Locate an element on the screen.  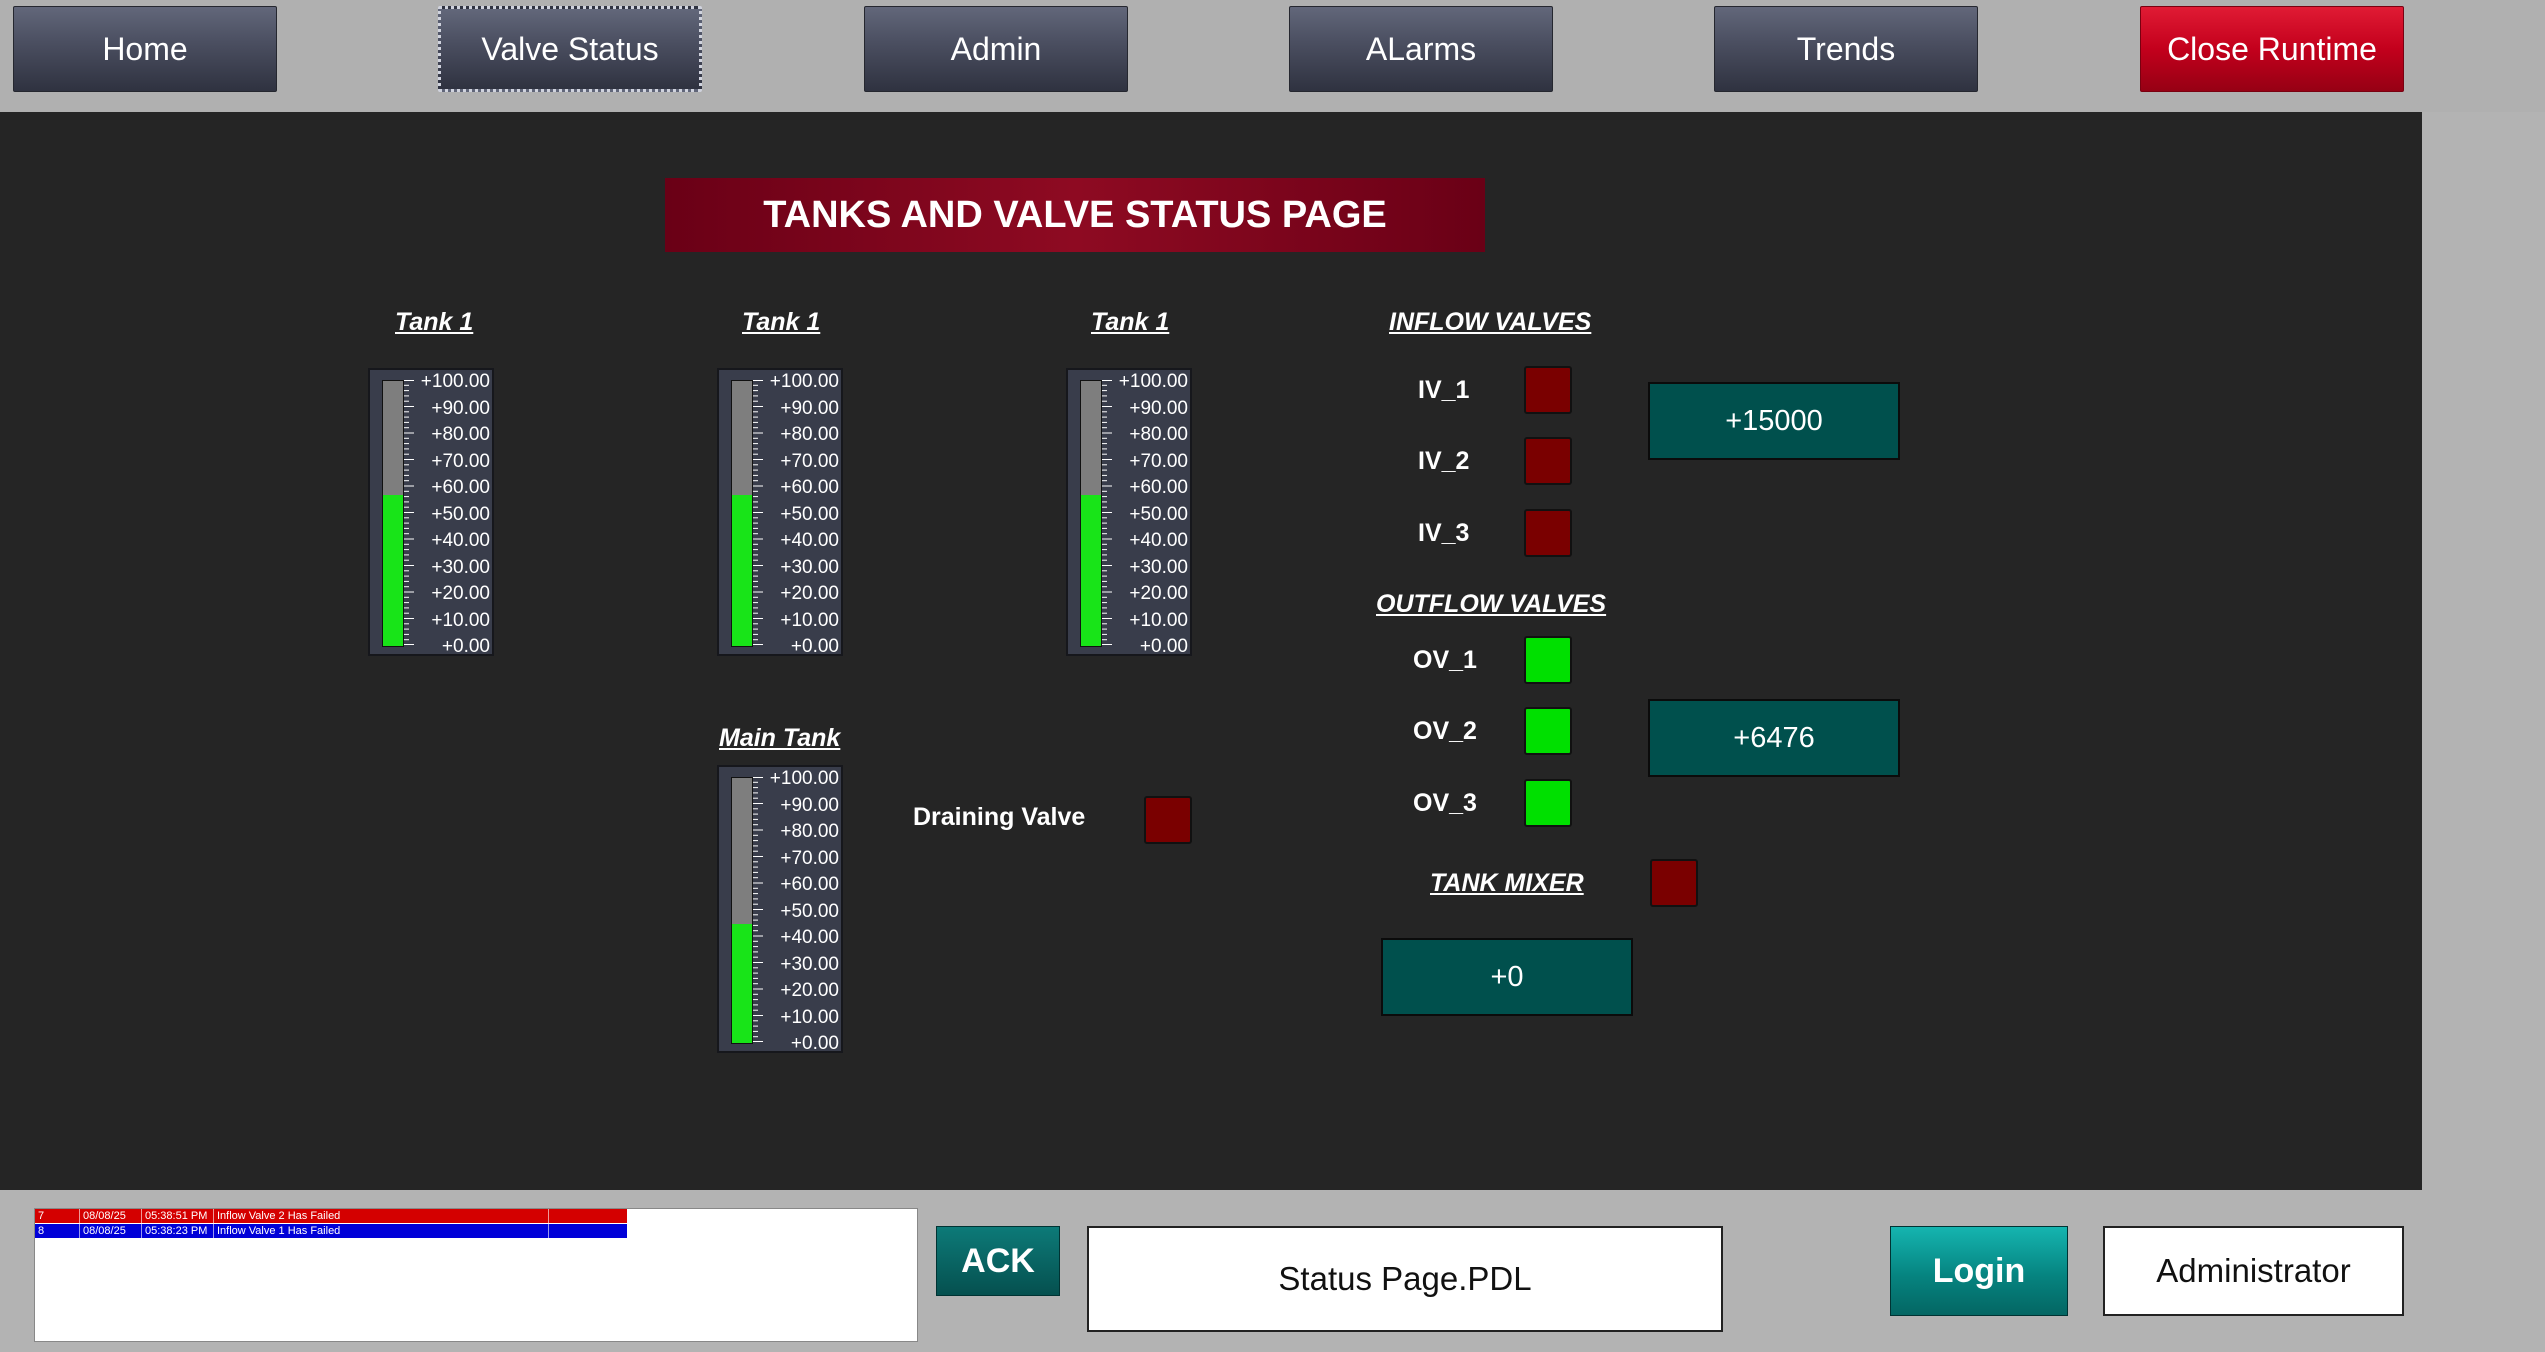
tank-mixer-indicator is located at coordinates (1674, 883).